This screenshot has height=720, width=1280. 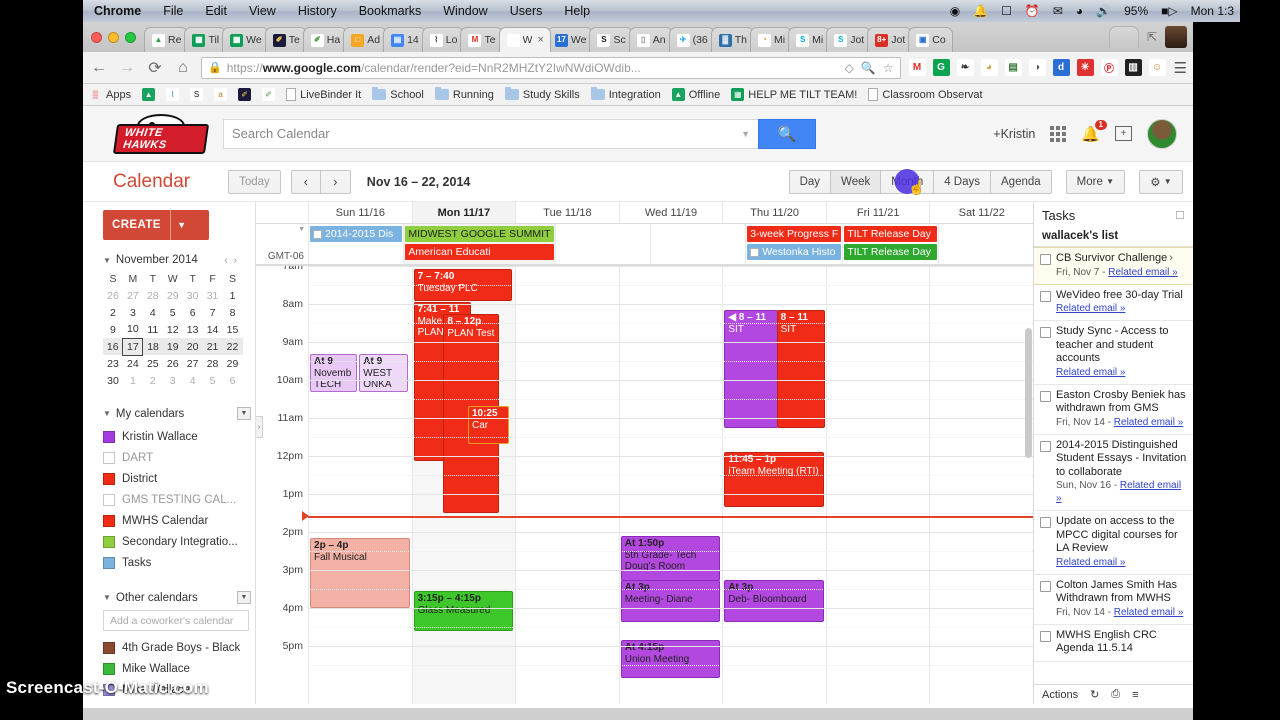 What do you see at coordinates (166, 39) in the screenshot?
I see `browser-tab-0: ▲ Re` at bounding box center [166, 39].